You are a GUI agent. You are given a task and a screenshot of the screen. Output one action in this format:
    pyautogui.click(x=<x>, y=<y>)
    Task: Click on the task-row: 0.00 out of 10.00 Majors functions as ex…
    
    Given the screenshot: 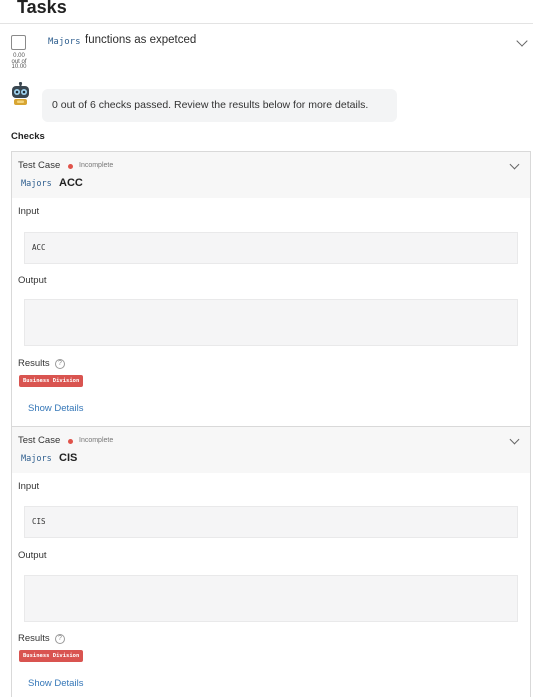 What is the action you would take?
    pyautogui.click(x=266, y=51)
    